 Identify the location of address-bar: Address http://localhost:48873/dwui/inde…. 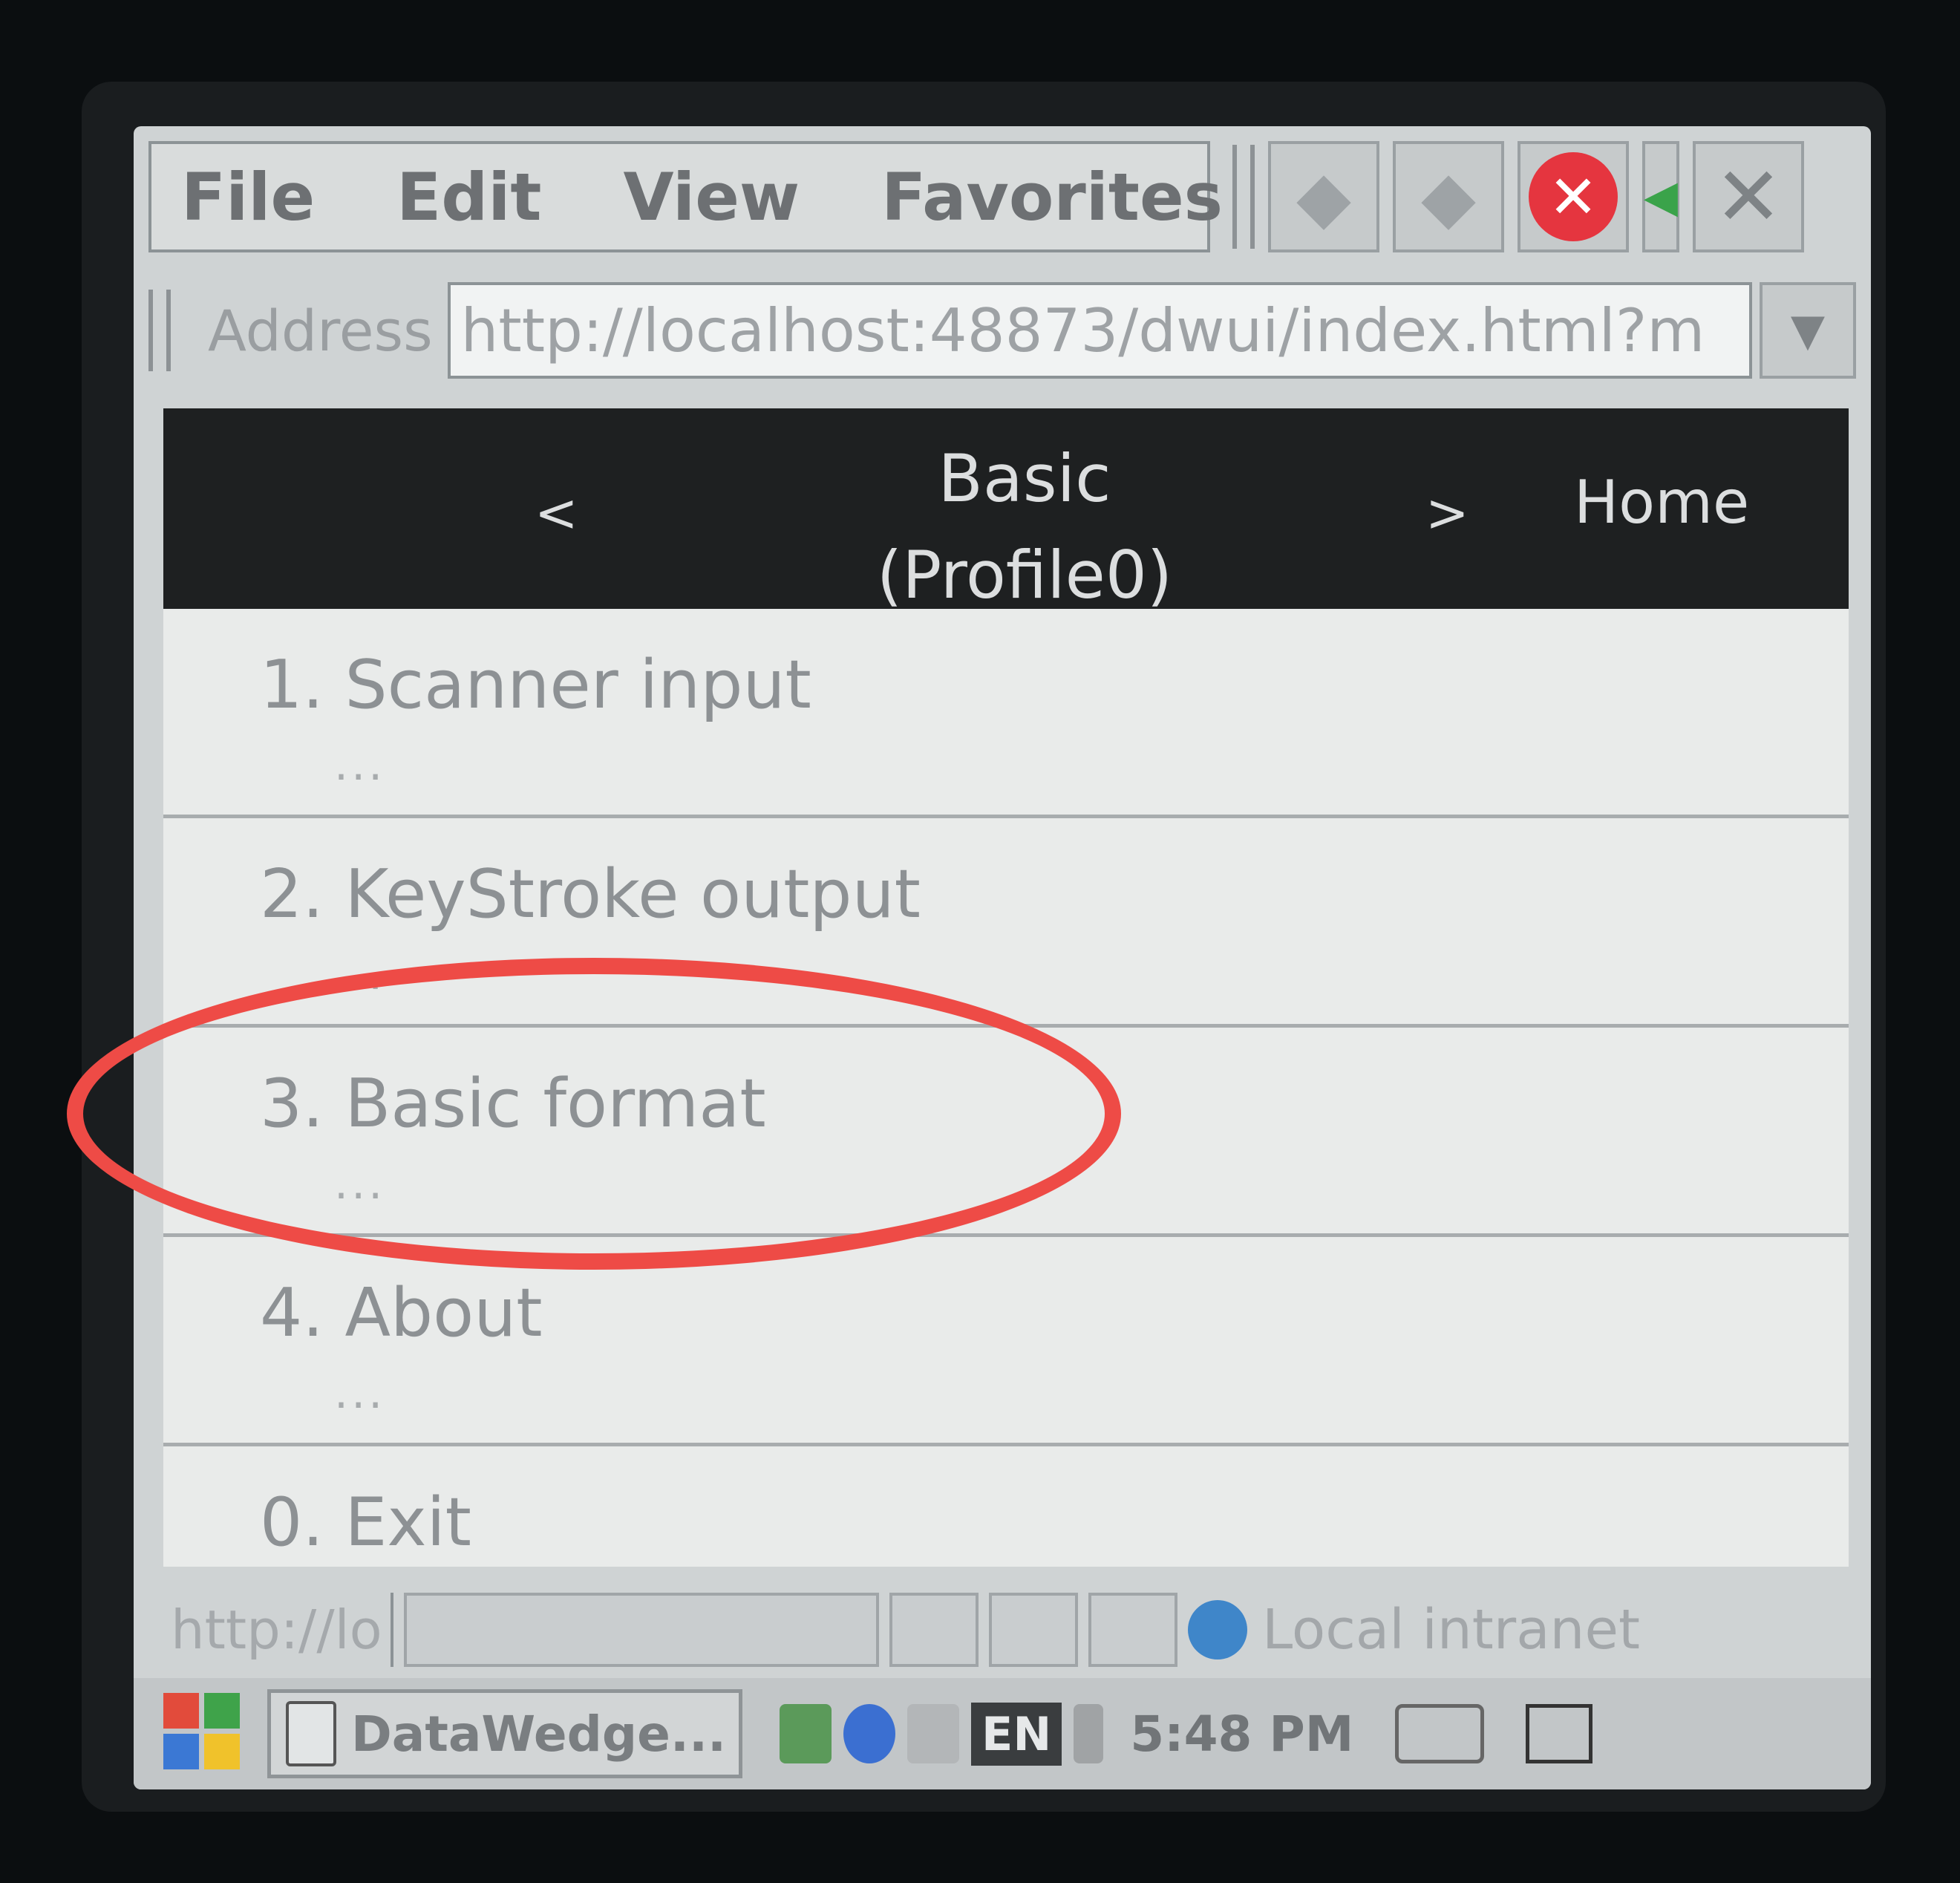
(1002, 330).